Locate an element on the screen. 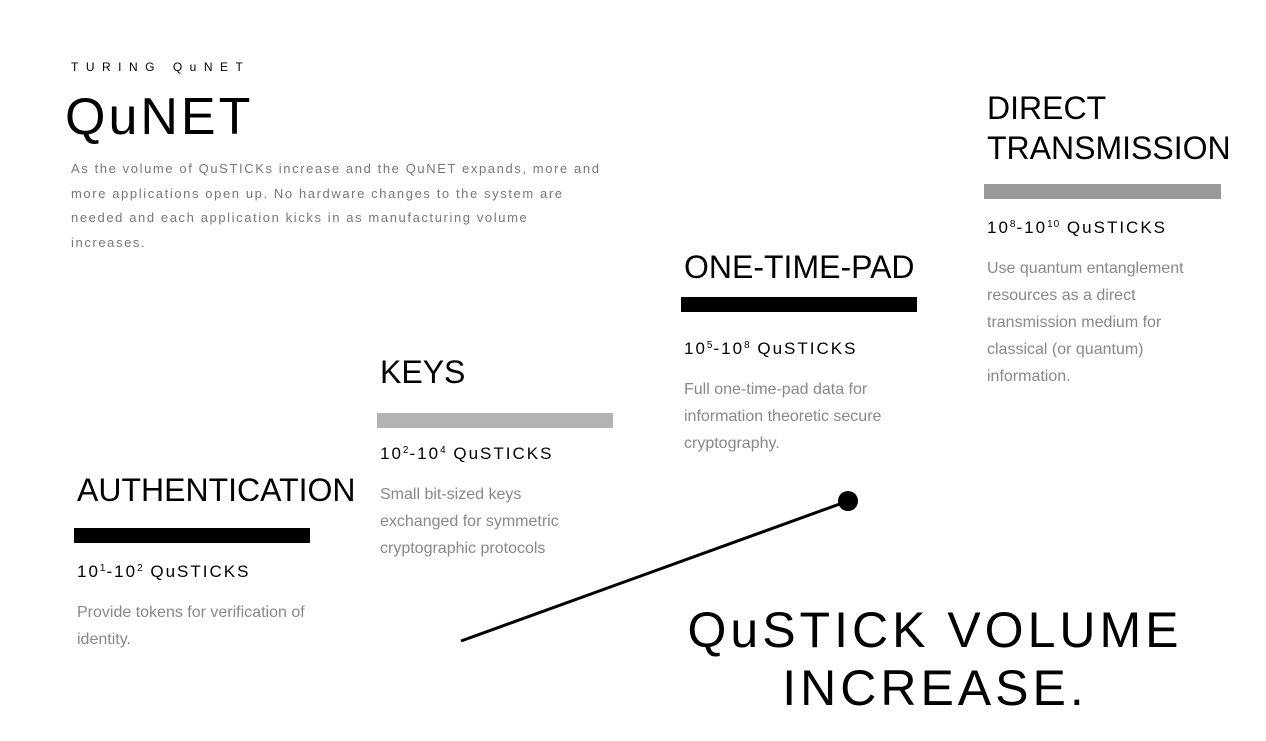  caption-line-1: QuSTICK VOLUME is located at coordinates (935, 630).